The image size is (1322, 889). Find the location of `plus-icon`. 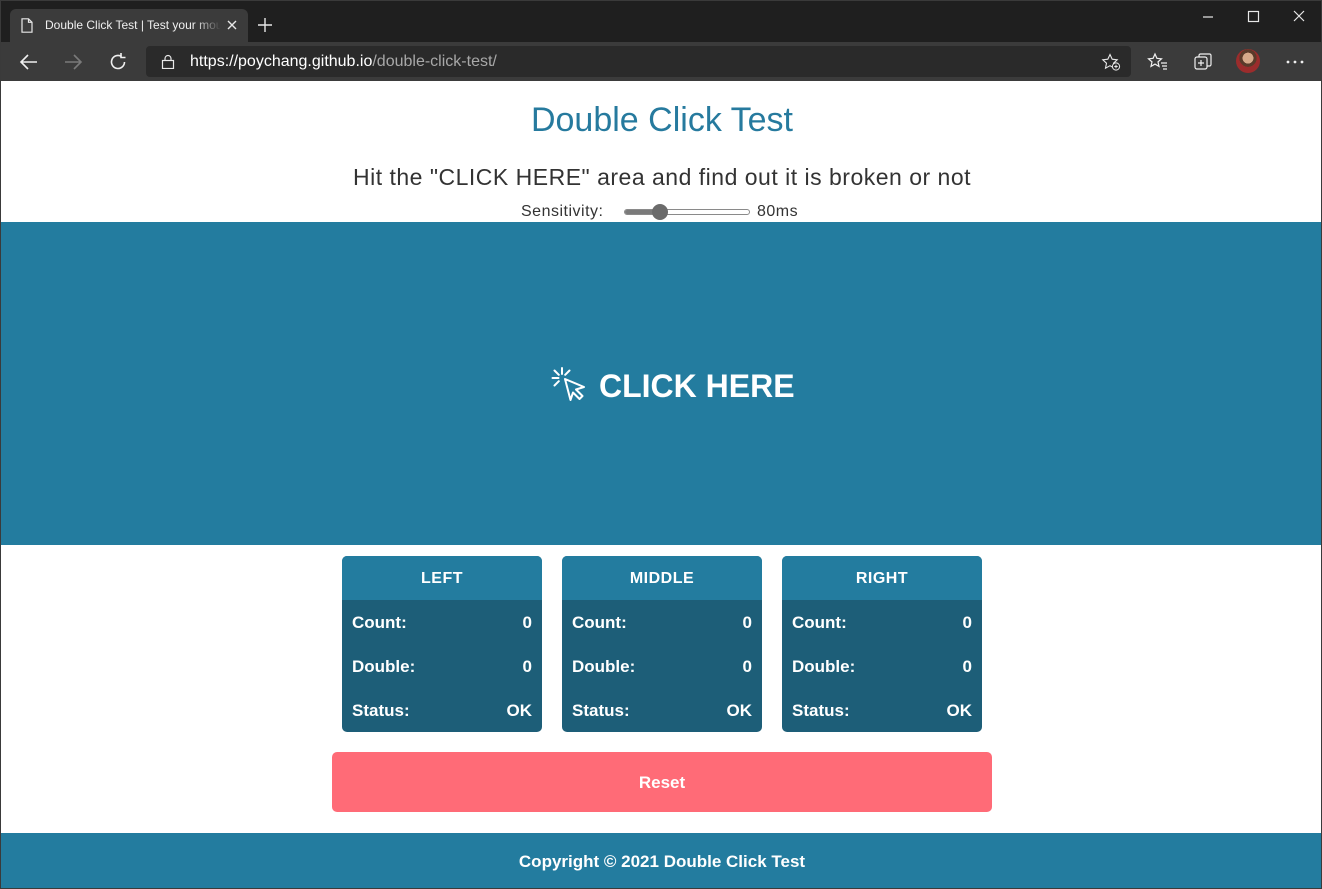

plus-icon is located at coordinates (265, 25).